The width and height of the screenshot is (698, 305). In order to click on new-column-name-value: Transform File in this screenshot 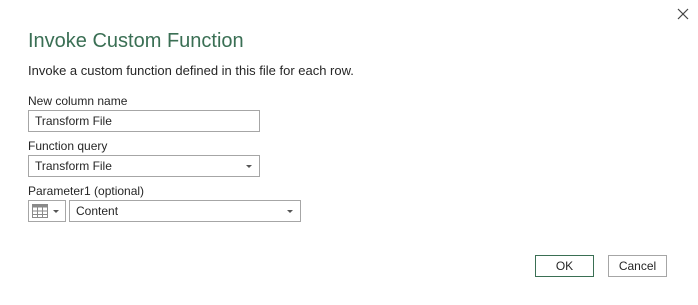, I will do `click(73, 121)`.